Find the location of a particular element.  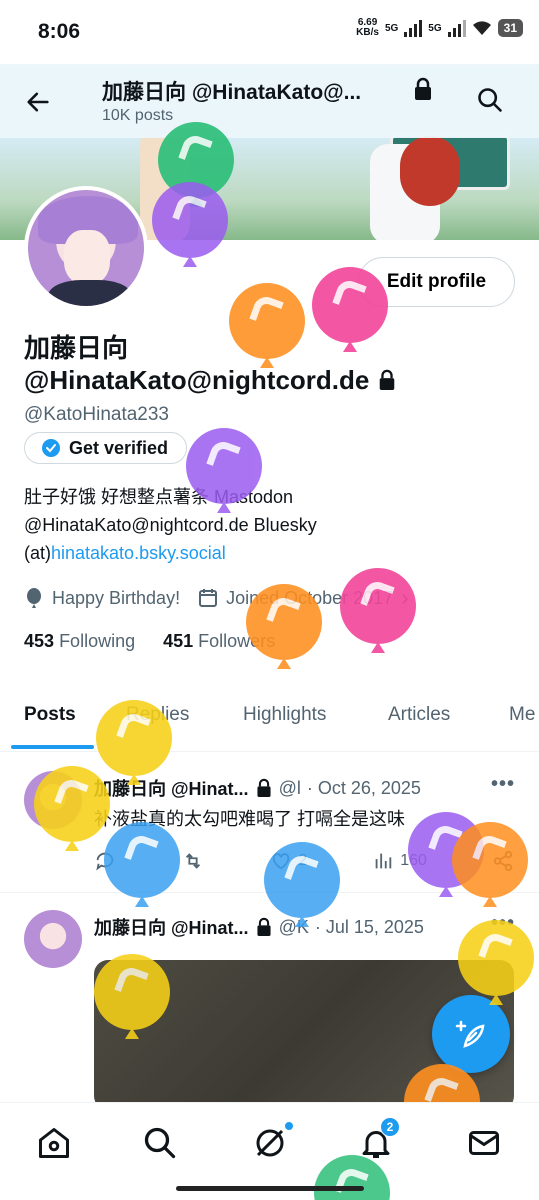

verified-badge-icon is located at coordinates (51, 448).